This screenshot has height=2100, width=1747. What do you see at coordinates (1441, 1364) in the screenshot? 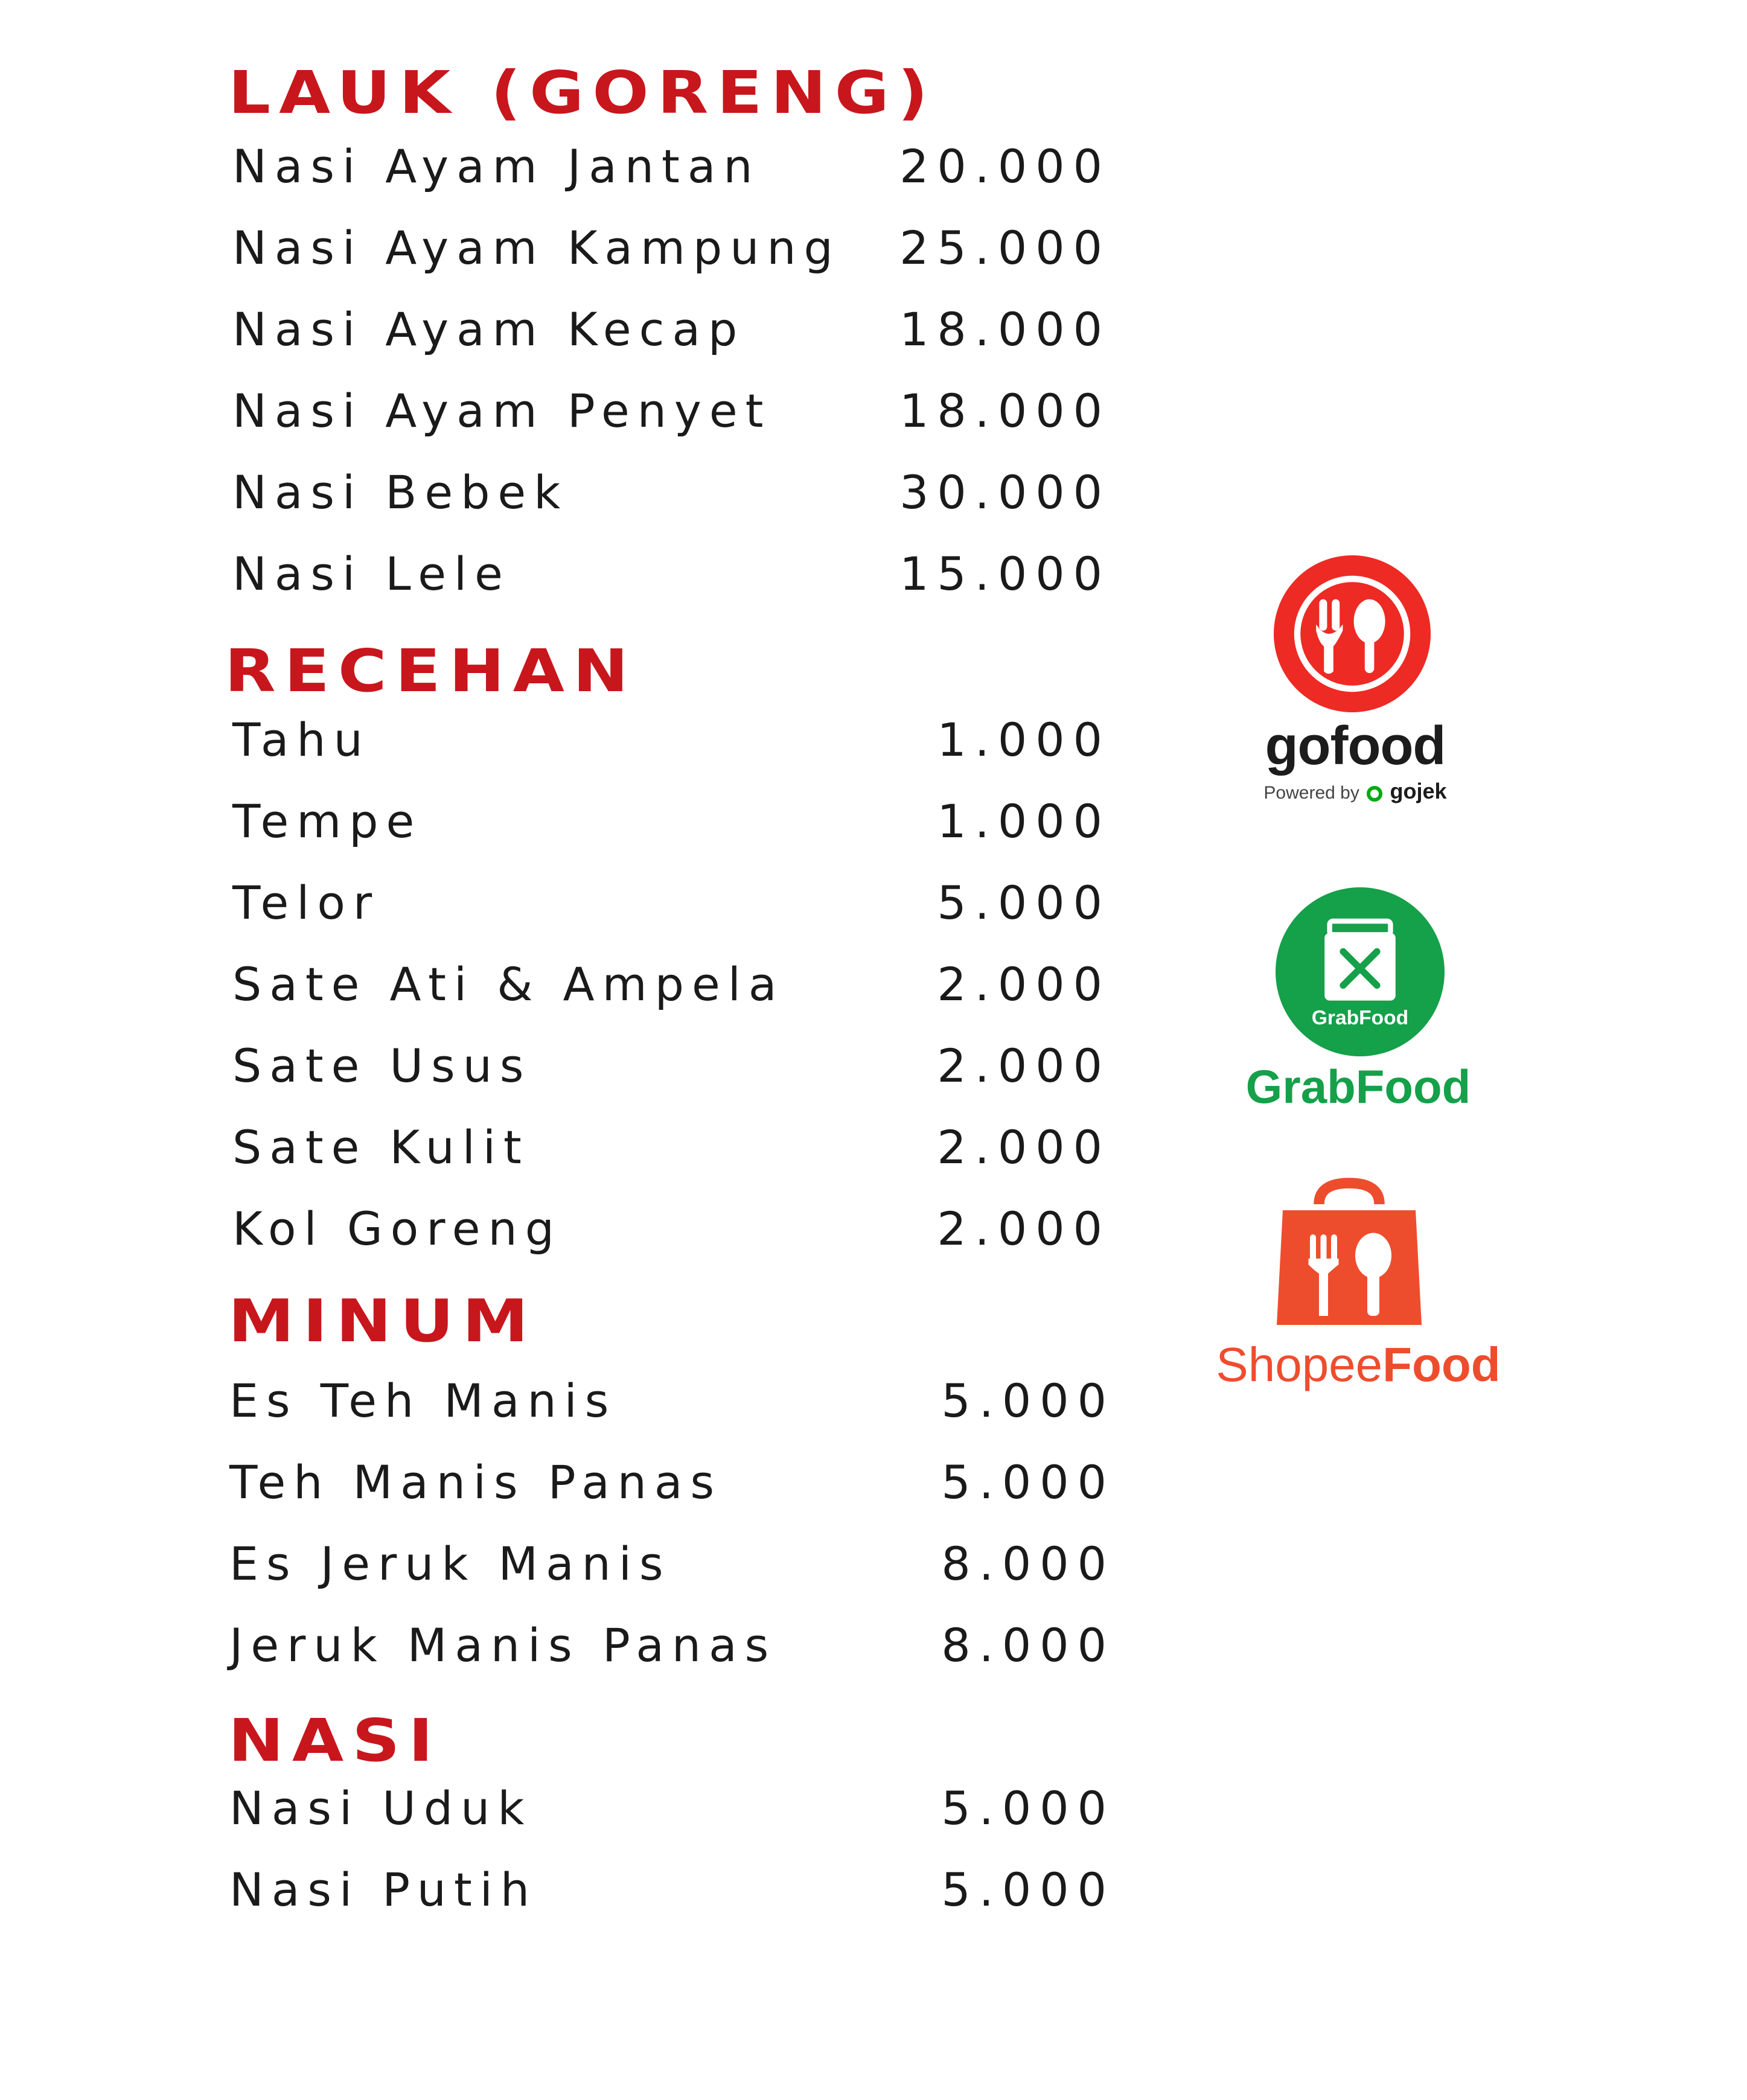
I see `food-text: Food` at bounding box center [1441, 1364].